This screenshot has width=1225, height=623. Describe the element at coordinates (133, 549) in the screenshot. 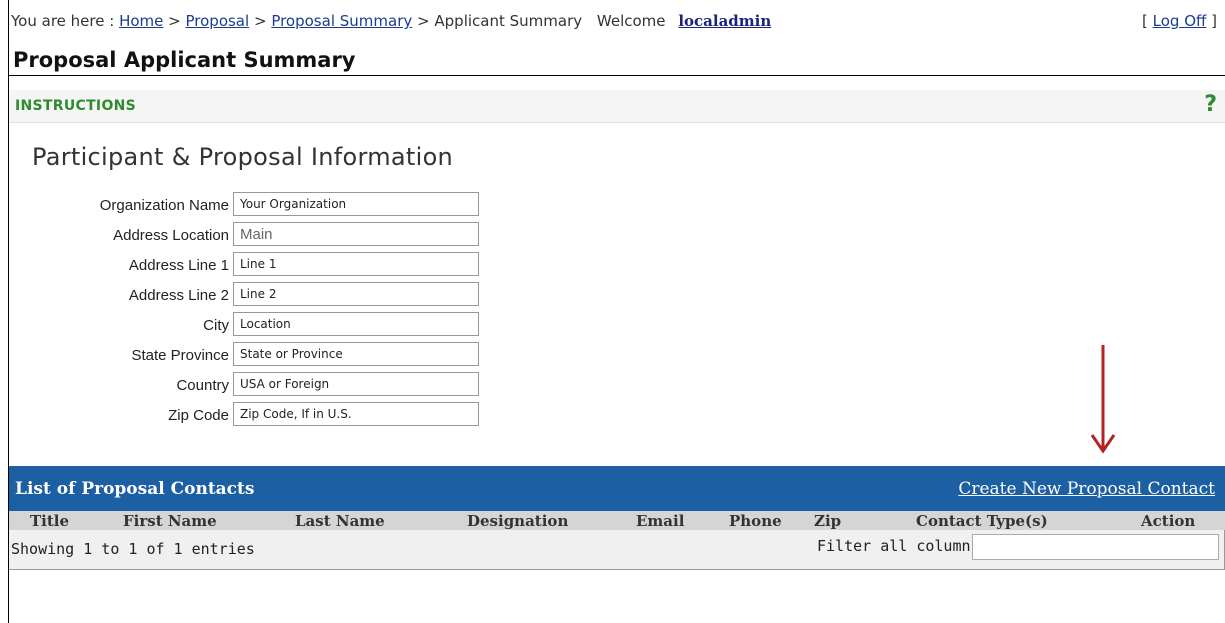

I see `entries-info: Showing 1 to 1 of 1 entries` at that location.